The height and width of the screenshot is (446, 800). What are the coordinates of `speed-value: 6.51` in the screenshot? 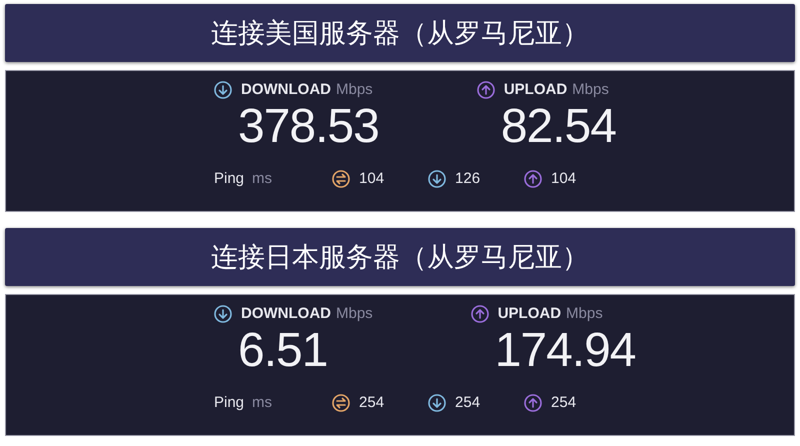 It's located at (283, 351).